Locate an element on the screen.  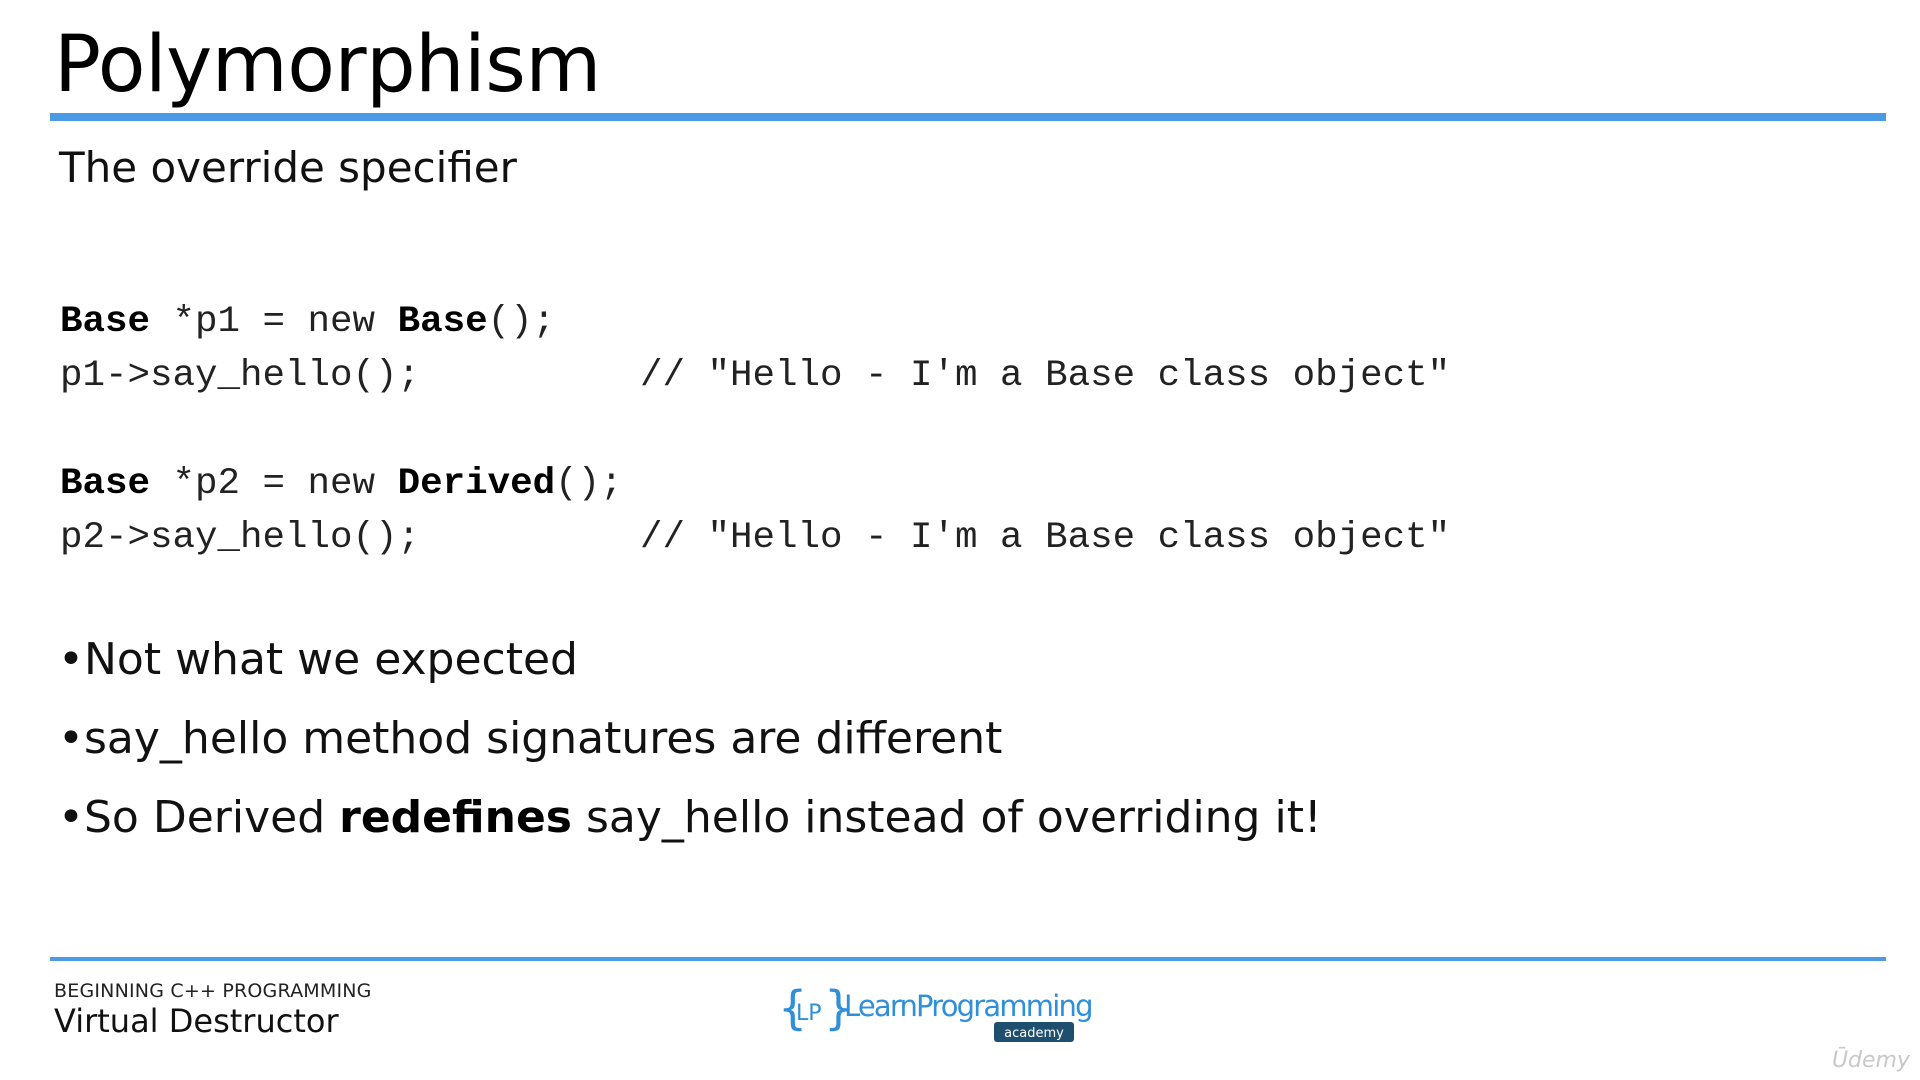
code-line-3: Base *p2 = new Derived(); is located at coordinates (341, 484).